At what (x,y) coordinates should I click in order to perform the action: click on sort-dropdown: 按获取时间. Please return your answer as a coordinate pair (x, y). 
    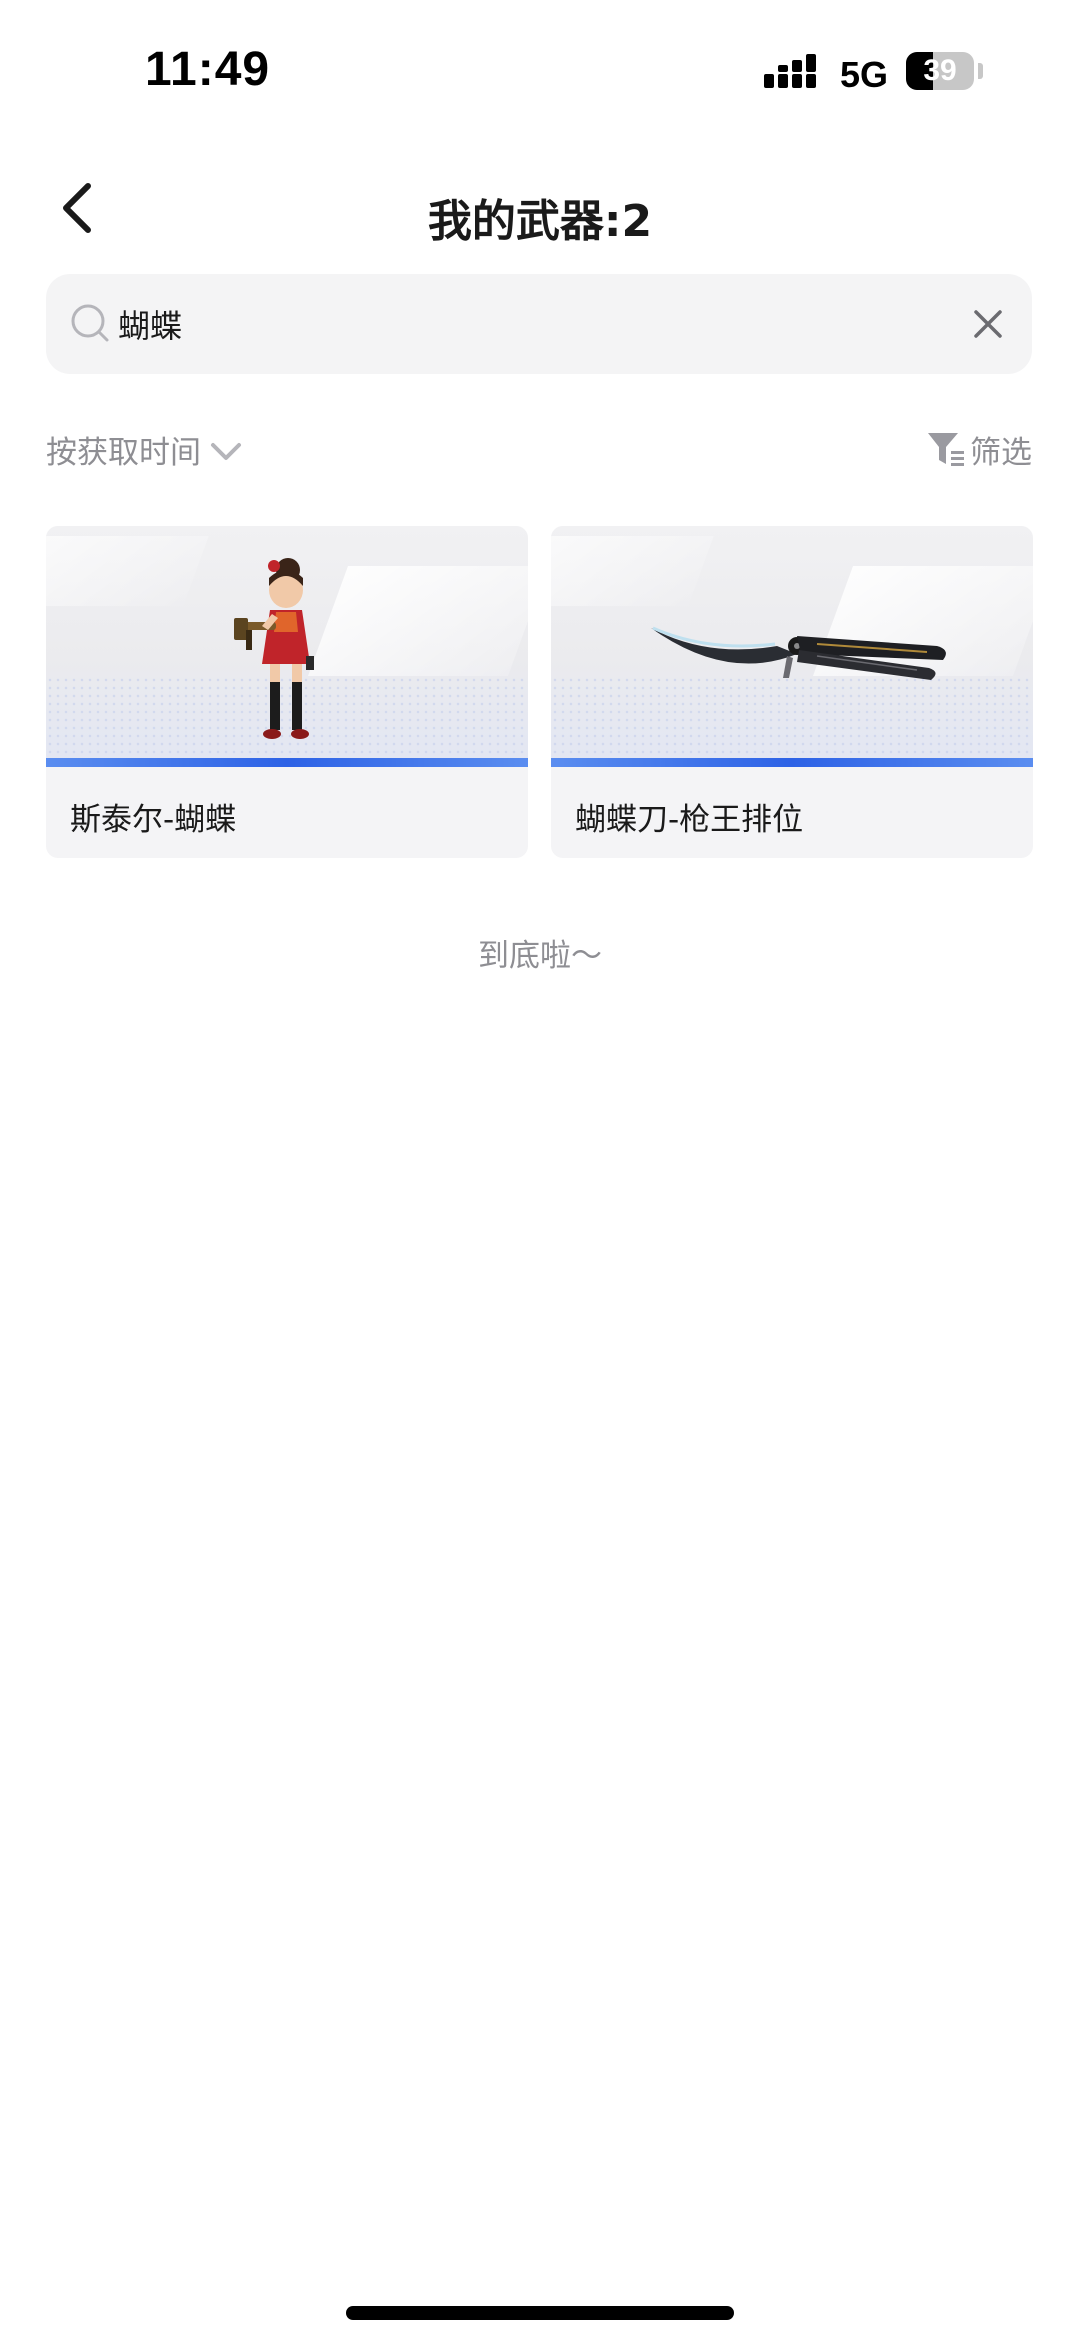
    Looking at the image, I should click on (144, 449).